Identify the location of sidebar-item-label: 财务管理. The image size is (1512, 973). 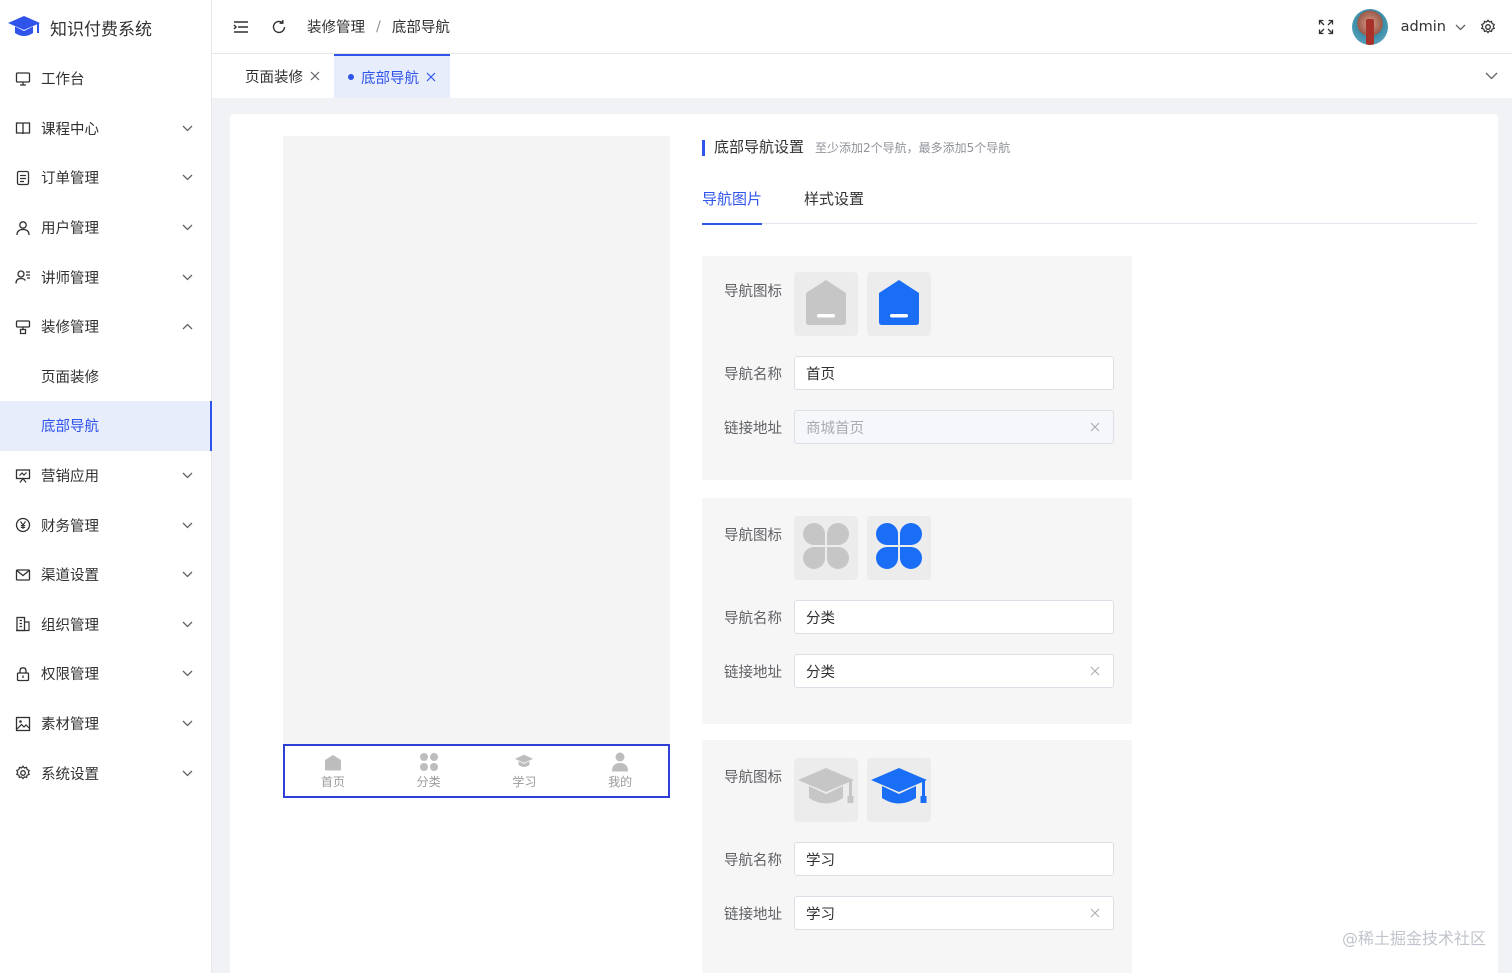
(70, 526).